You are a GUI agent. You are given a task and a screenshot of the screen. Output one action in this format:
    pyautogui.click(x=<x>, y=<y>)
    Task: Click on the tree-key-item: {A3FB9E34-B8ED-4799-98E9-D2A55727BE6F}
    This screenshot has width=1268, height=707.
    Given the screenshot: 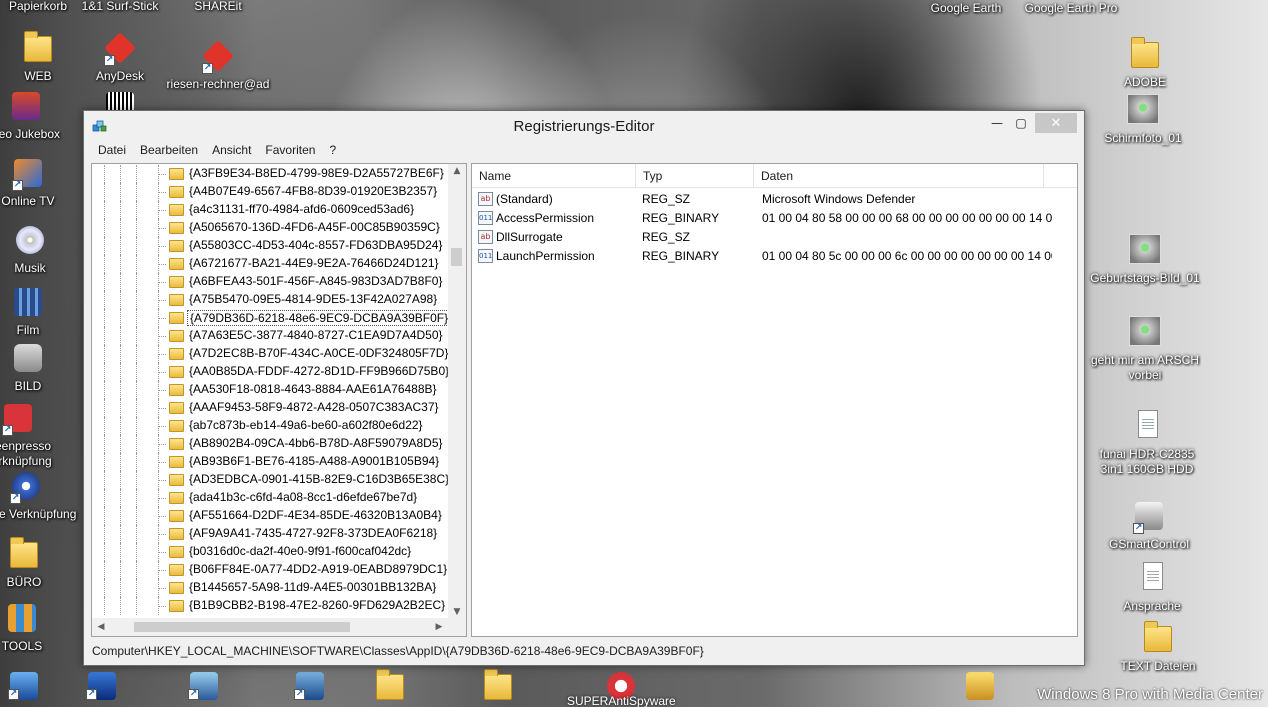 What is the action you would take?
    pyautogui.click(x=270, y=174)
    